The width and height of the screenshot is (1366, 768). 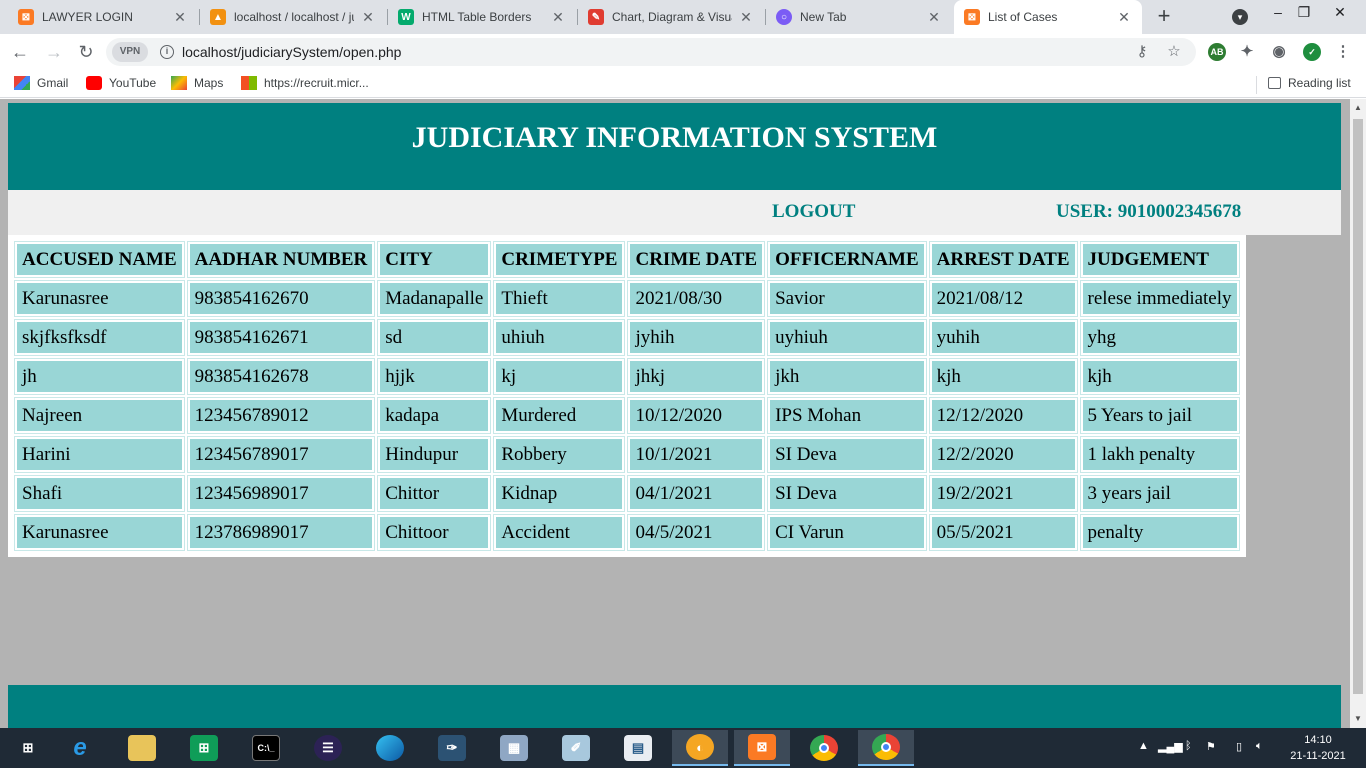 I want to click on table-cell: Najreen, so click(x=99, y=415).